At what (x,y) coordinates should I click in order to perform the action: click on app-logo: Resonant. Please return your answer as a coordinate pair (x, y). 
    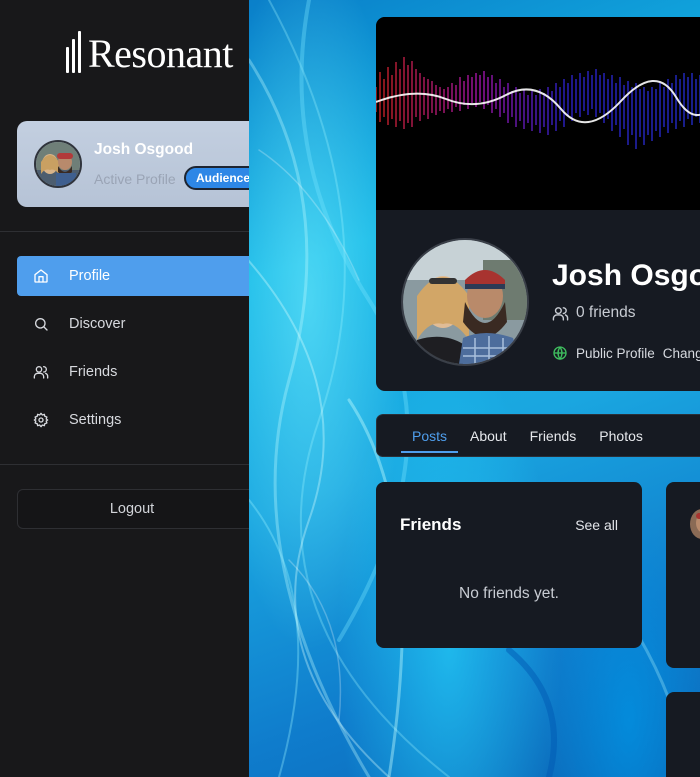
    Looking at the image, I should click on (149, 54).